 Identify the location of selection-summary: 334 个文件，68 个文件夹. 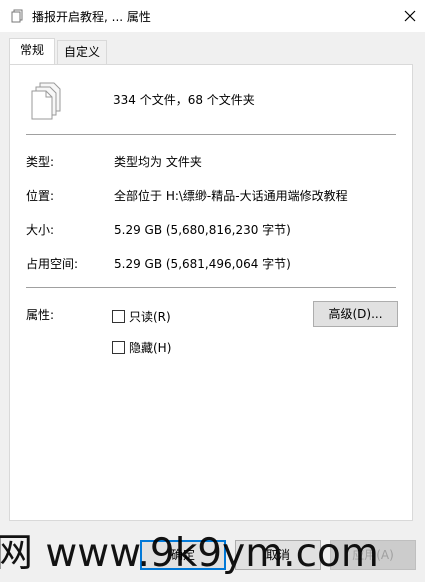
(184, 100).